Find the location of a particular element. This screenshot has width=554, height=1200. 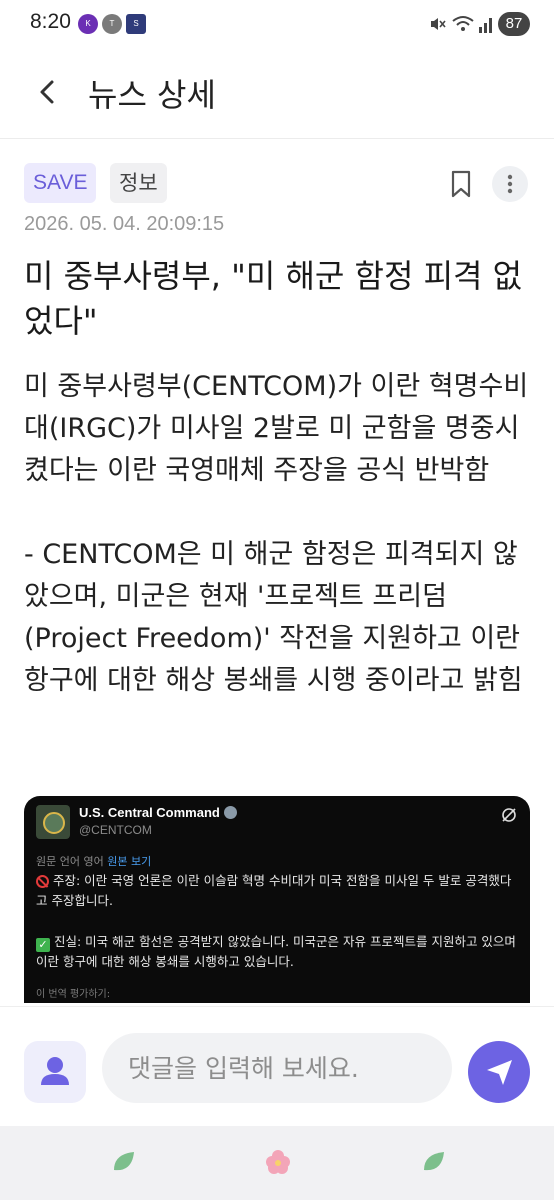

battery-indicator: 87 is located at coordinates (514, 24).